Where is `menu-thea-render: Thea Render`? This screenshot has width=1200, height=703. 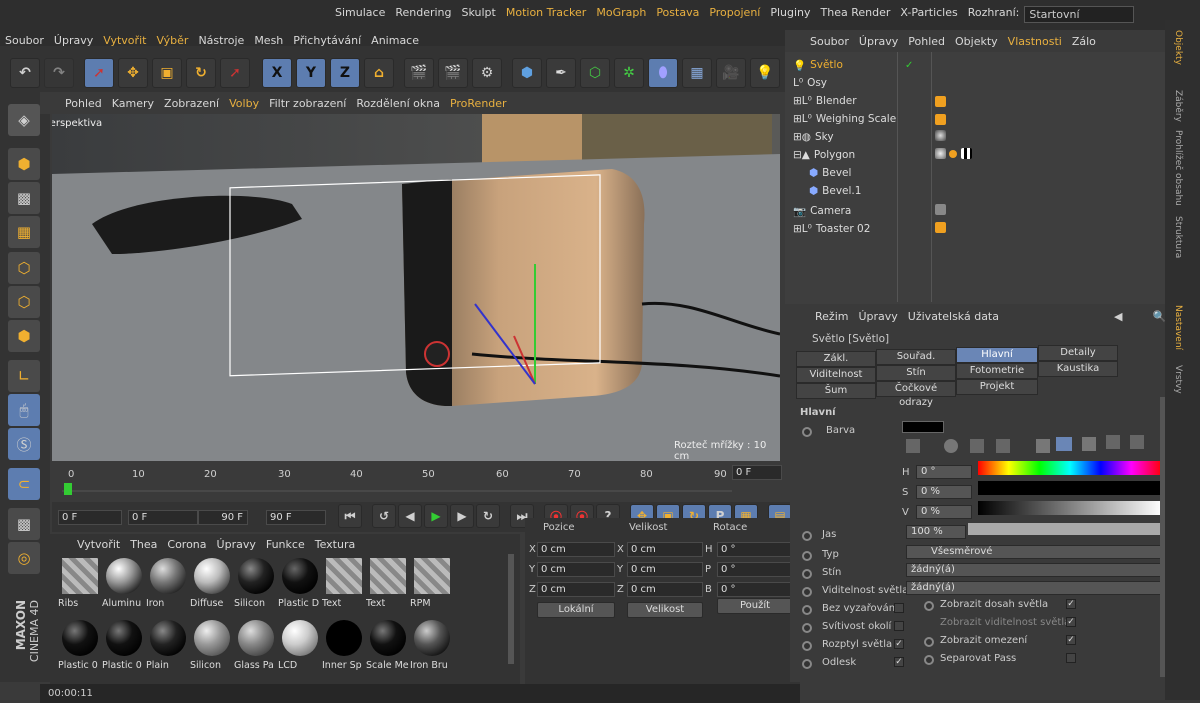
menu-thea-render: Thea Render is located at coordinates (856, 14).